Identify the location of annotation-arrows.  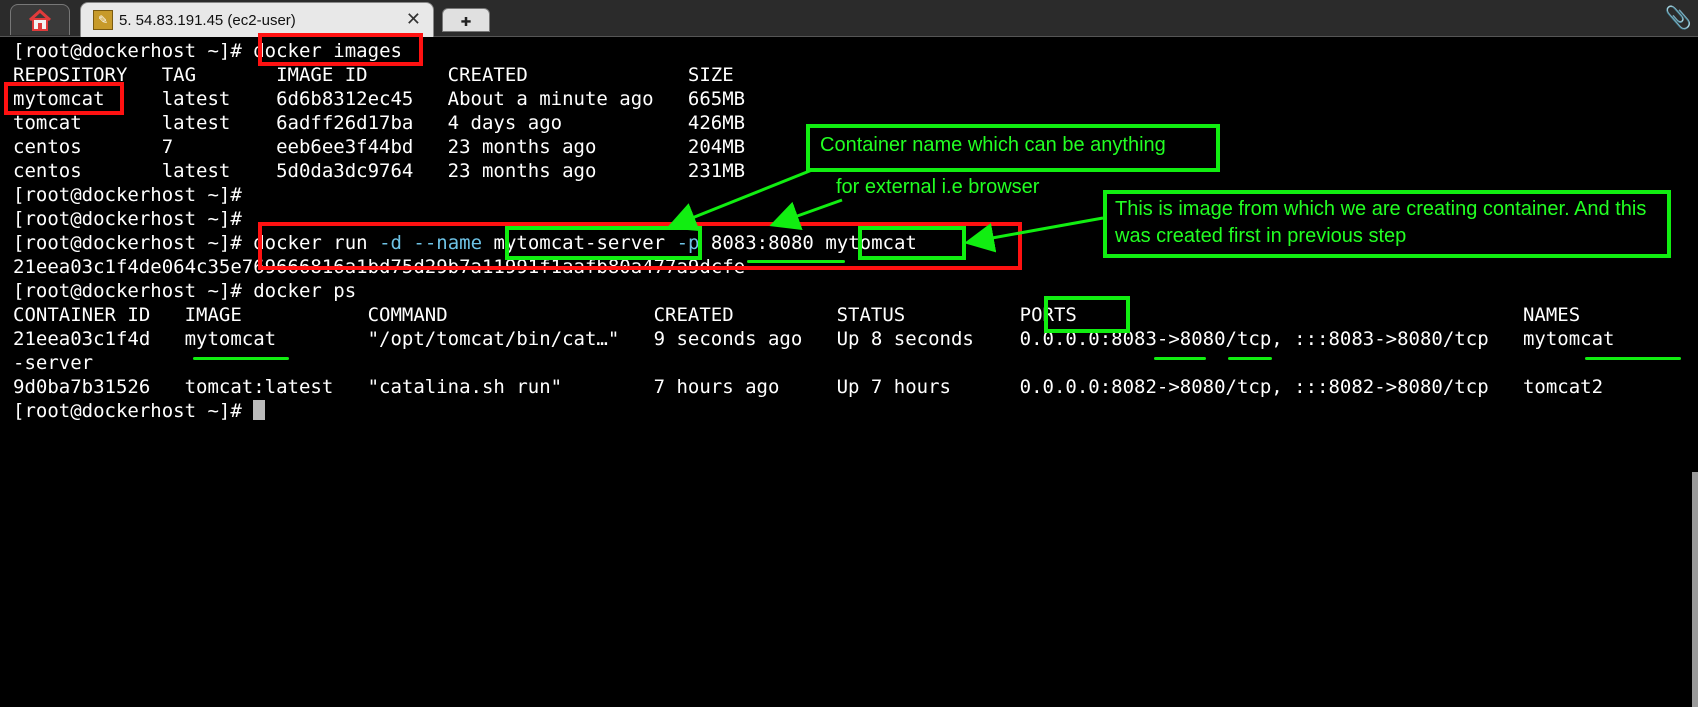
(885, 210).